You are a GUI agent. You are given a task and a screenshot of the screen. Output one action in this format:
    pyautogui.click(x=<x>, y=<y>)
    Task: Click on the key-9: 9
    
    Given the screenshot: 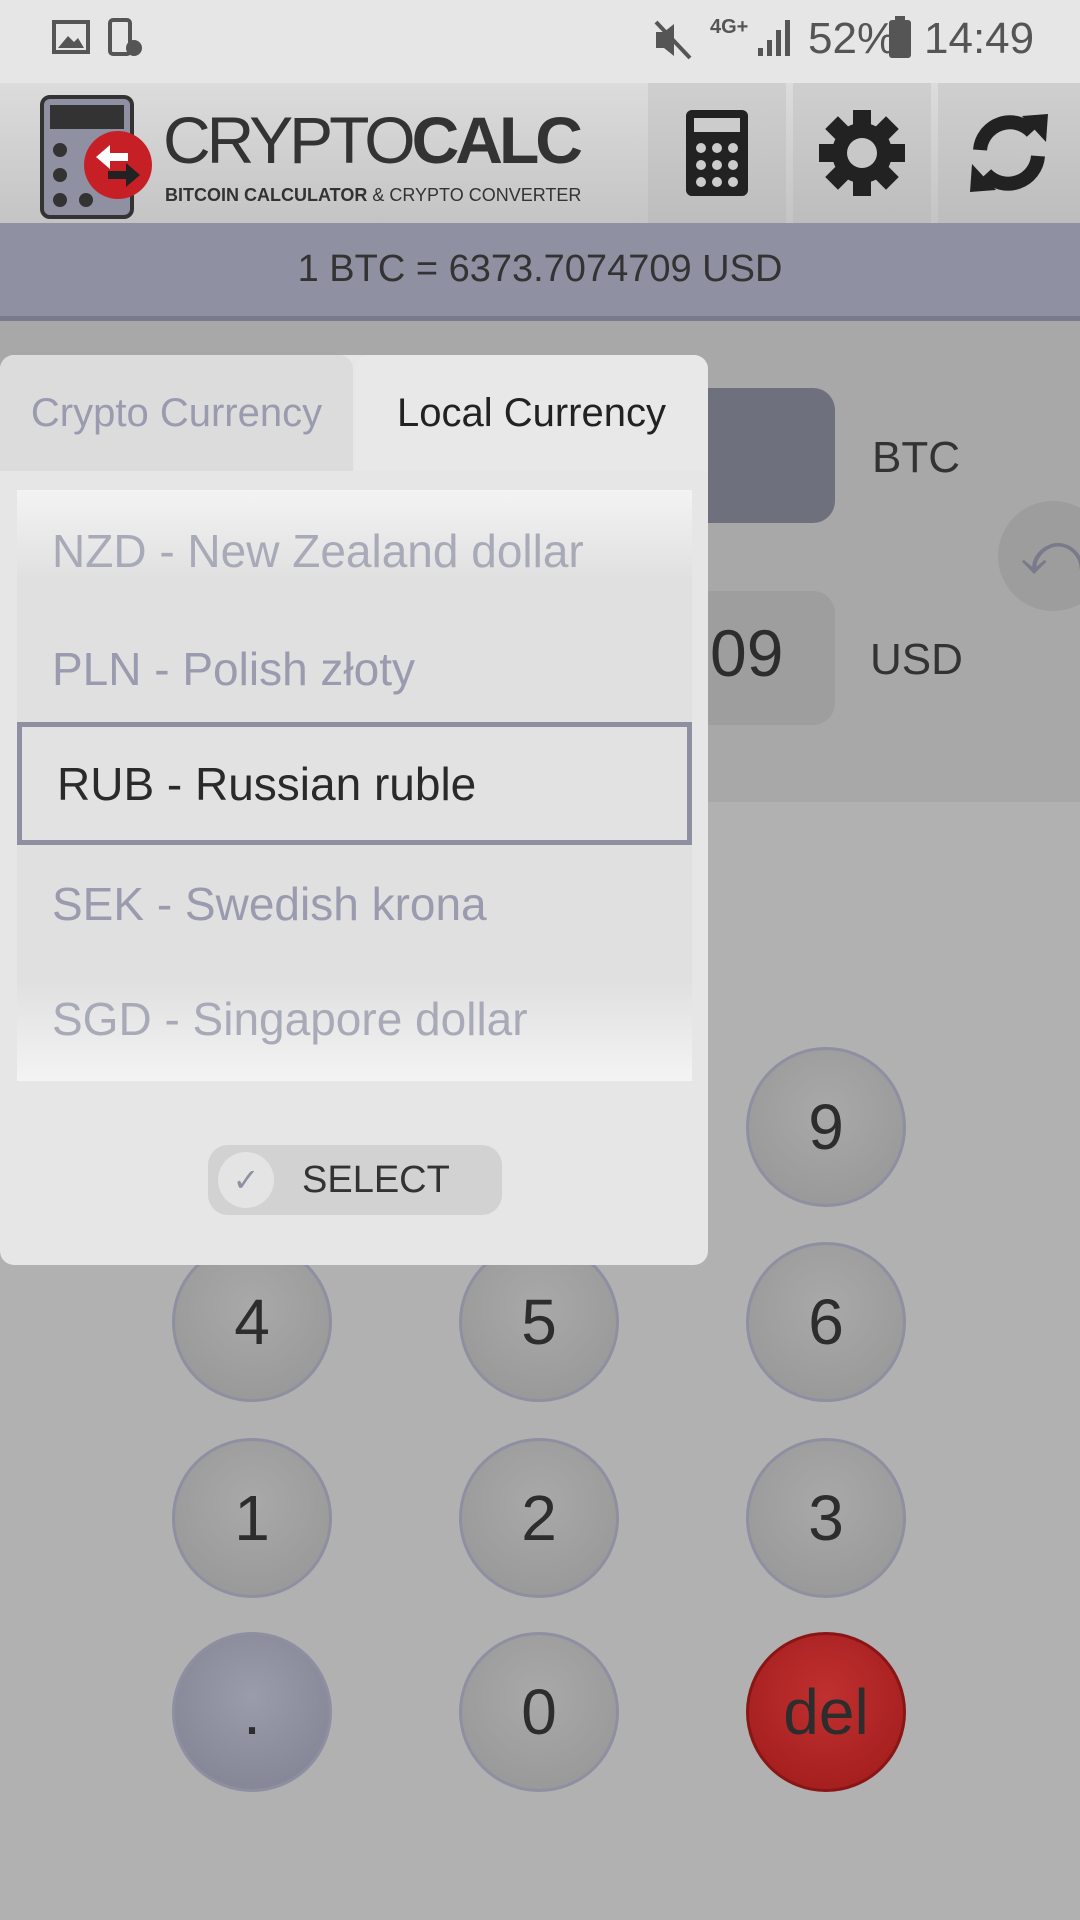 What is the action you would take?
    pyautogui.click(x=826, y=1127)
    